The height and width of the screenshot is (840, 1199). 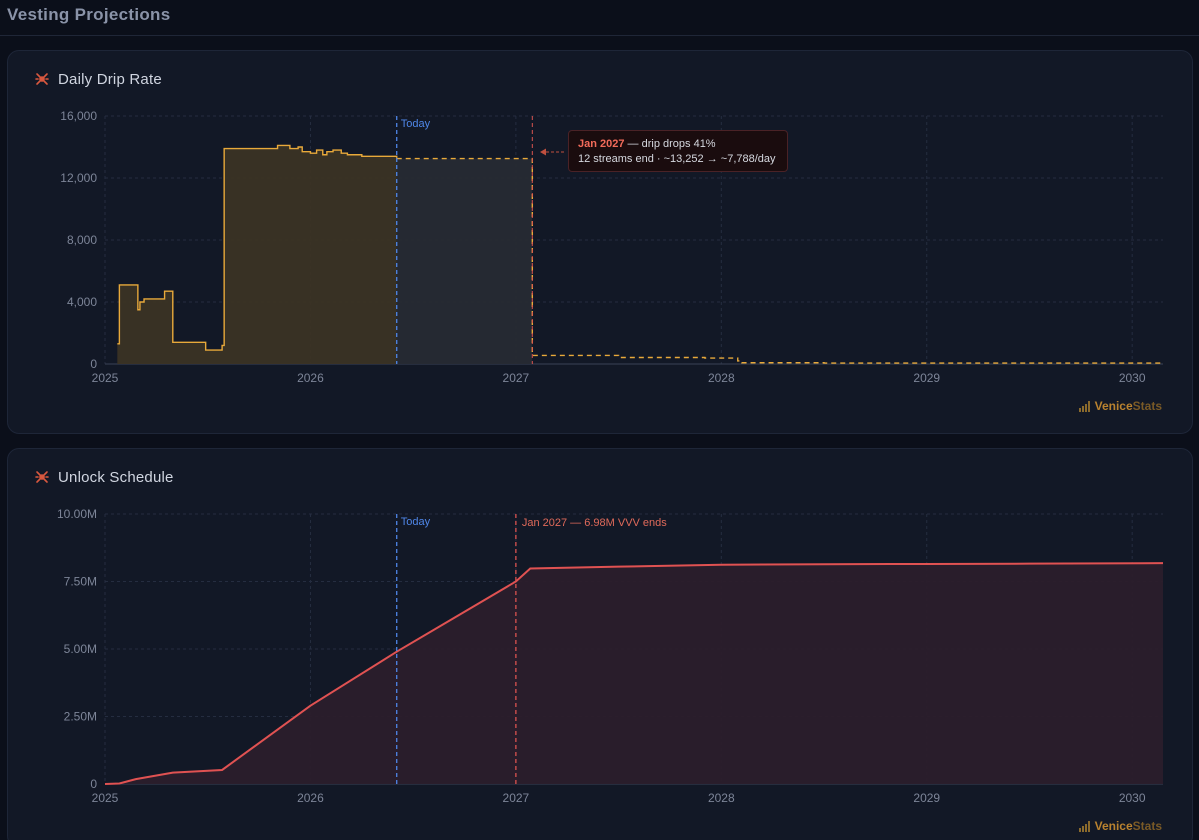 What do you see at coordinates (80, 582) in the screenshot?
I see `y-tick-label: 7.50M` at bounding box center [80, 582].